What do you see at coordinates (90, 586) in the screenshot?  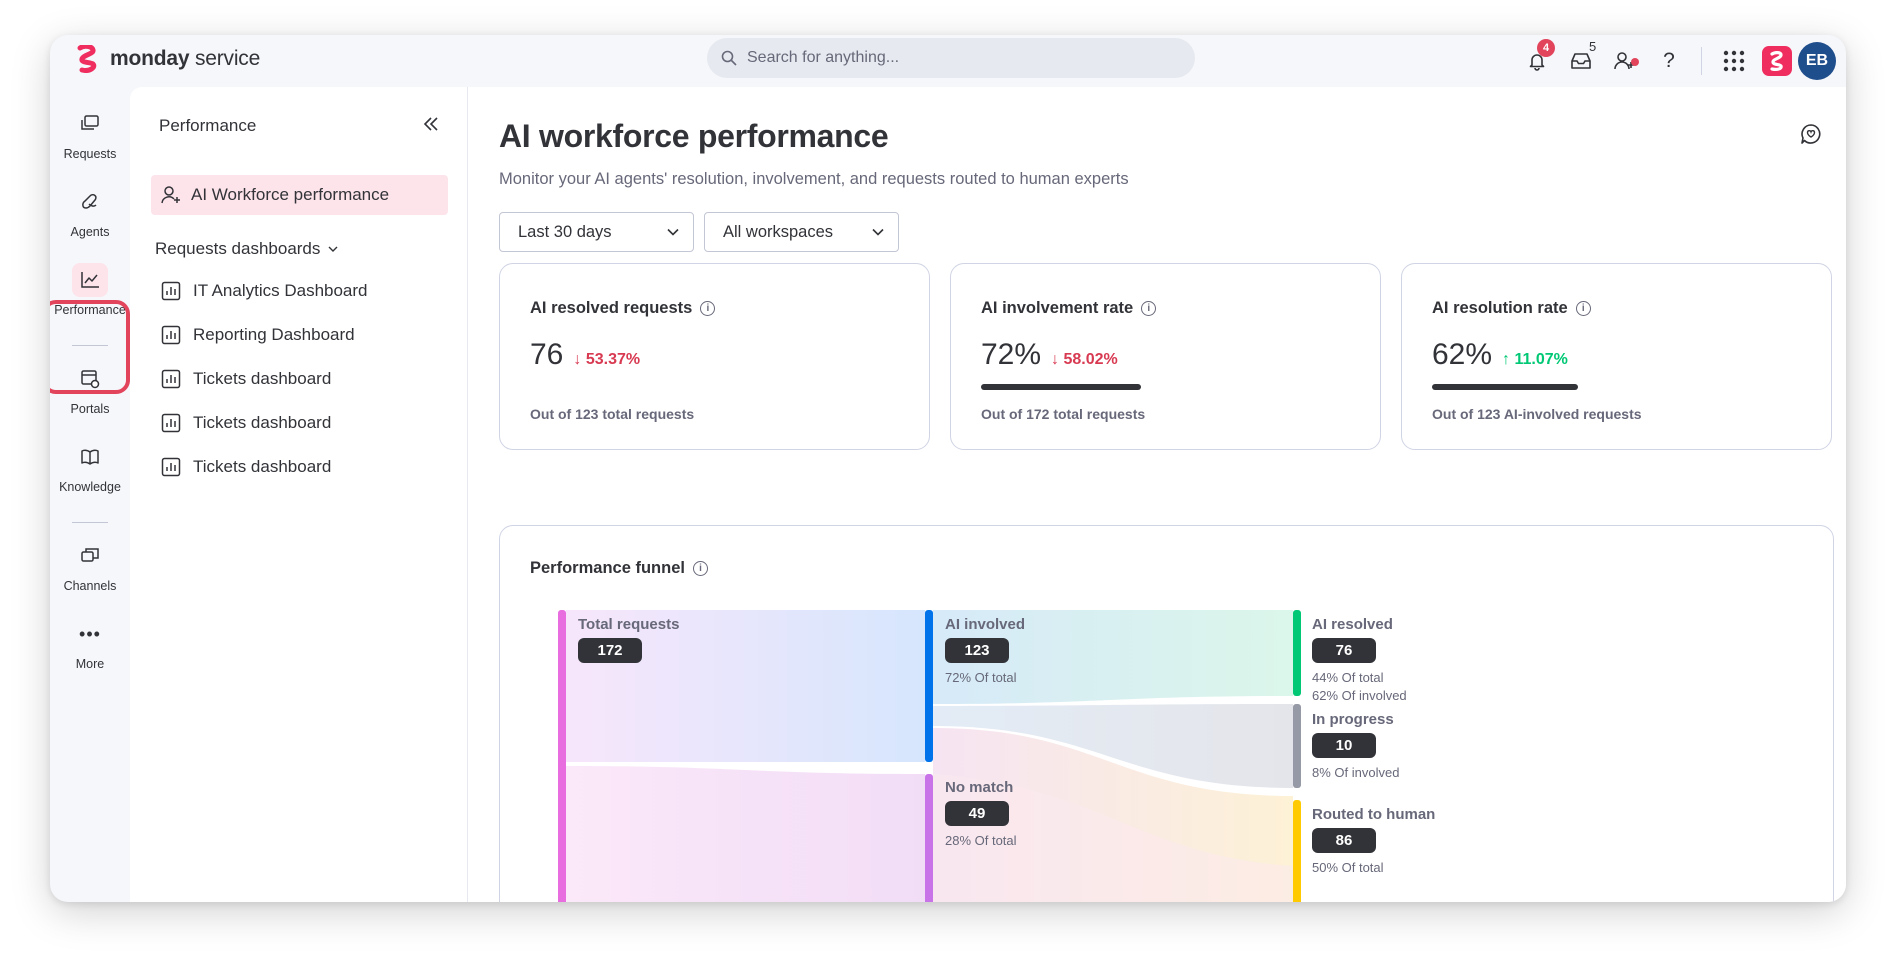 I see `rail-label: Channels` at bounding box center [90, 586].